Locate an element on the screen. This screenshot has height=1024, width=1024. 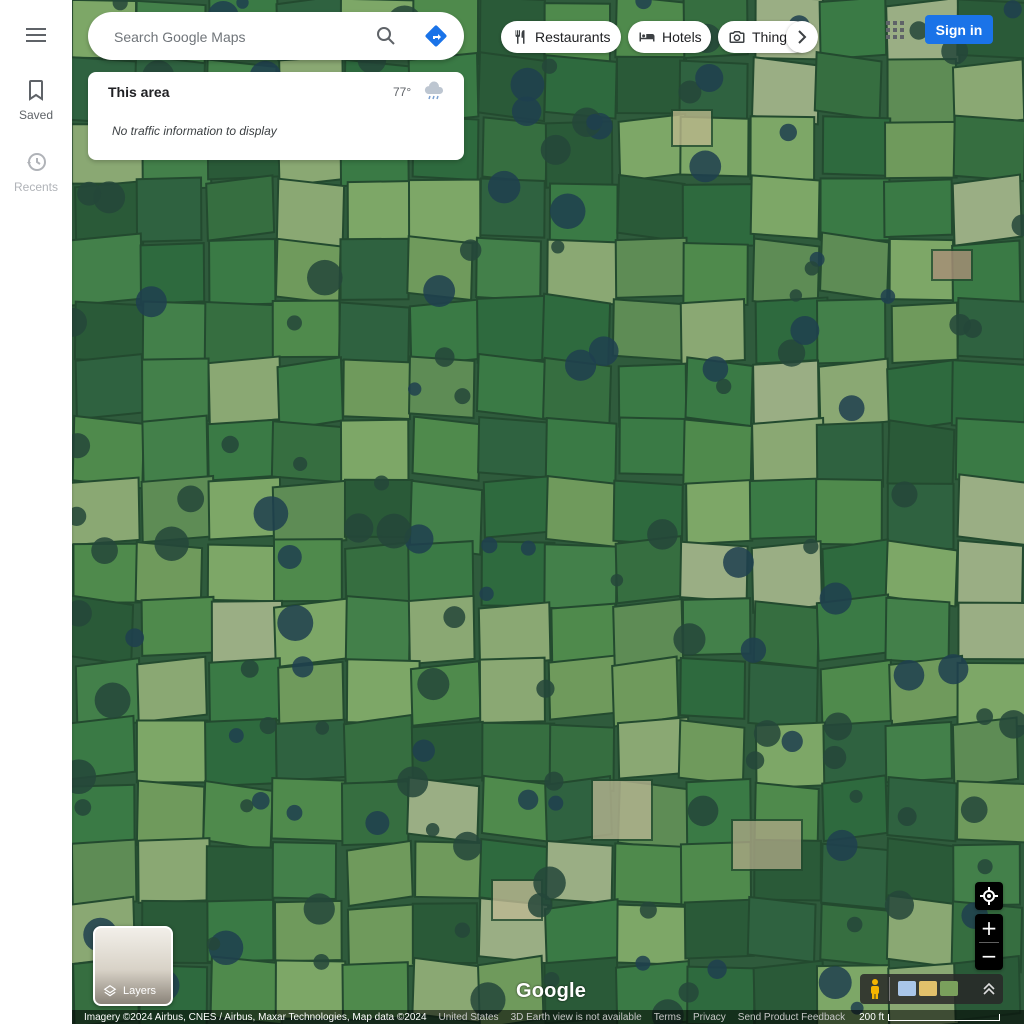
fork-knife-icon is located at coordinates (520, 37).